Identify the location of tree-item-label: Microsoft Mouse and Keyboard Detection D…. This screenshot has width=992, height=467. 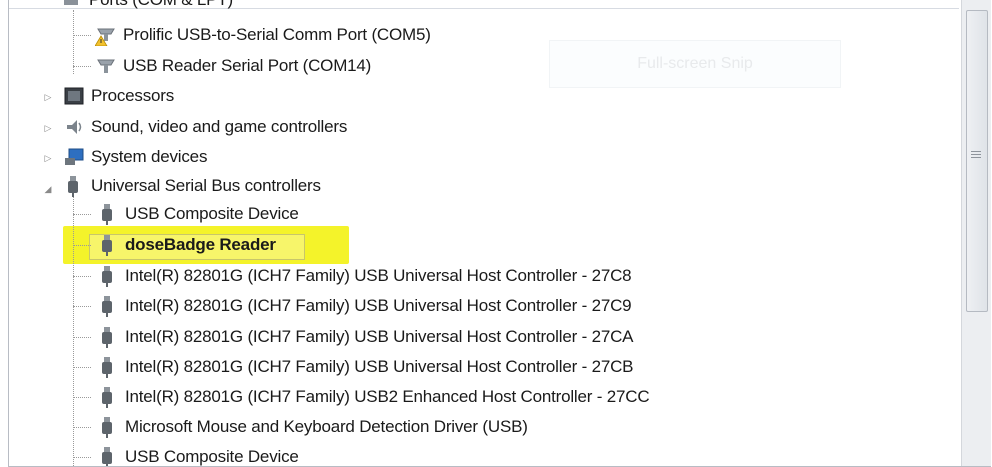
(326, 426).